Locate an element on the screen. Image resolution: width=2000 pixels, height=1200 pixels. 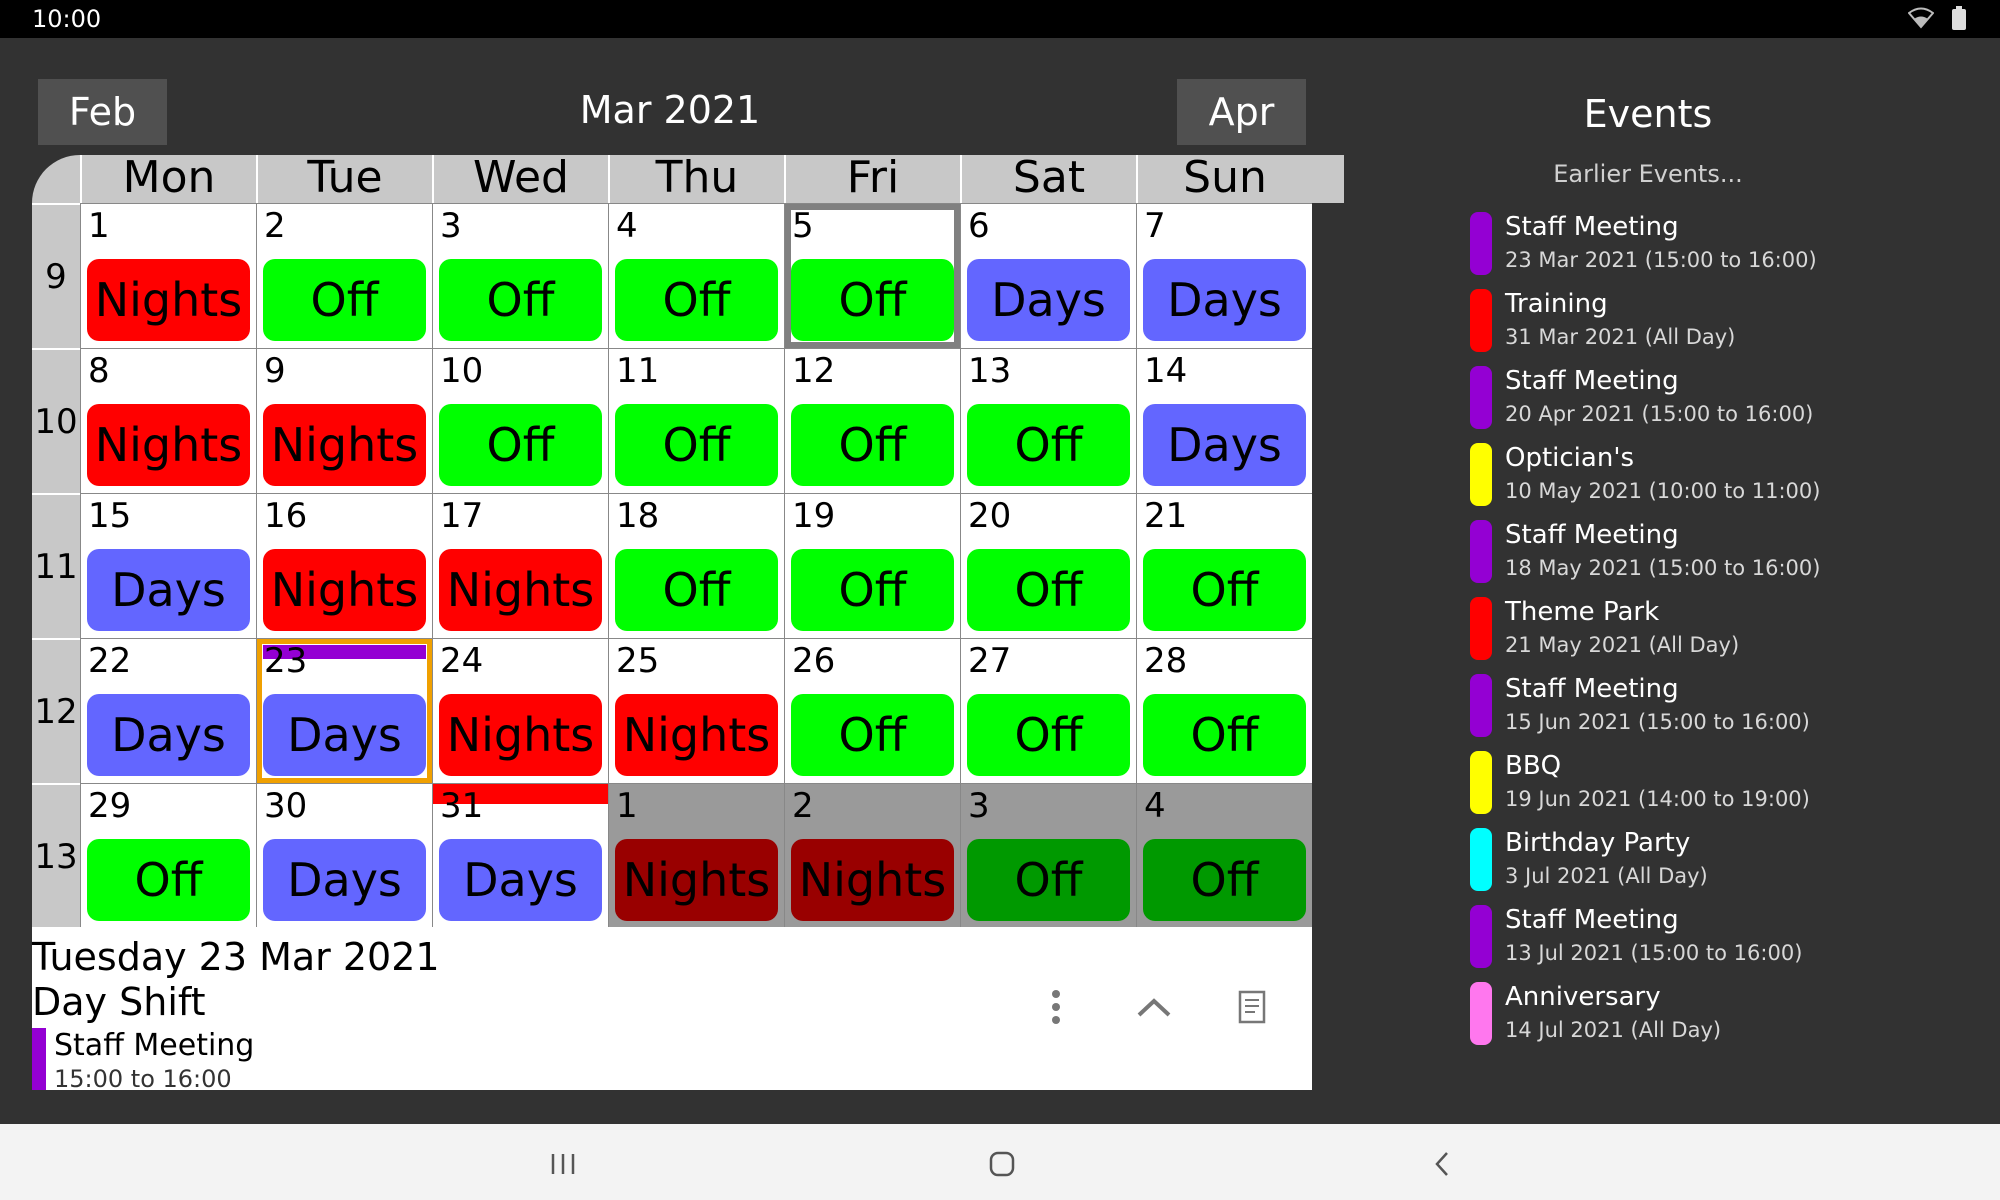
event-name: Anniversary is located at coordinates (1583, 997).